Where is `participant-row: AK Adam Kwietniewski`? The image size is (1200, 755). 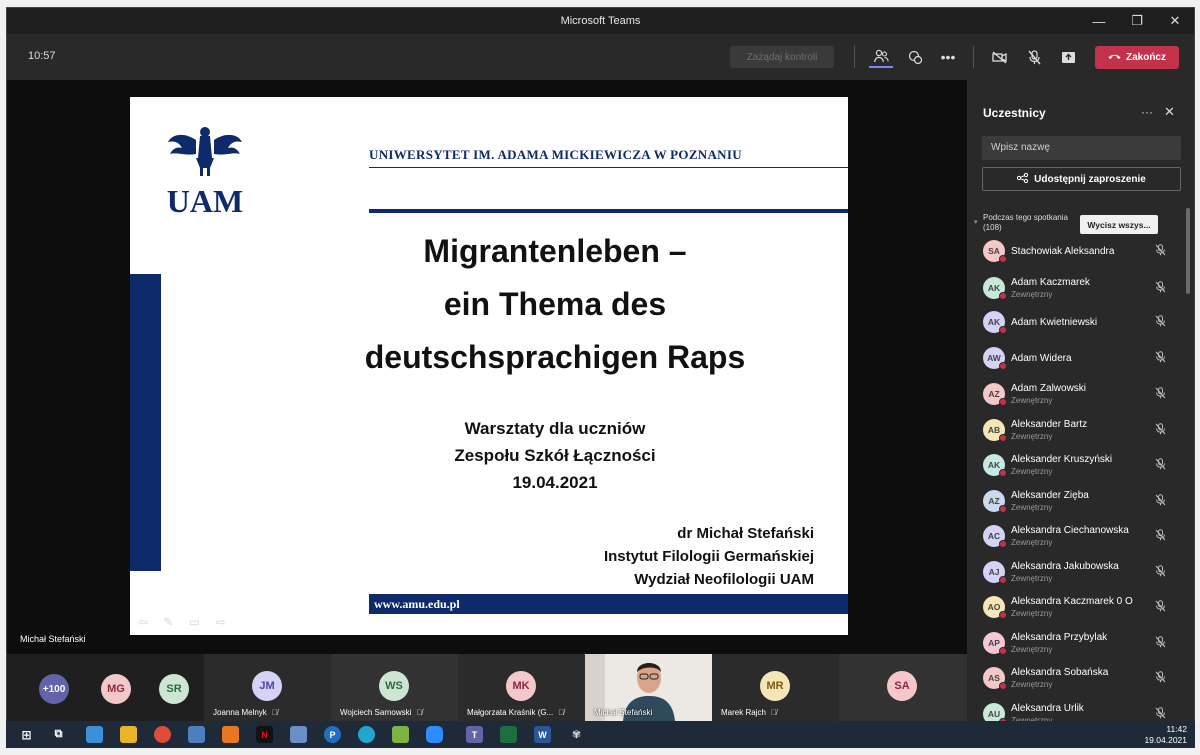 participant-row: AK Adam Kwietniewski is located at coordinates (1076, 327).